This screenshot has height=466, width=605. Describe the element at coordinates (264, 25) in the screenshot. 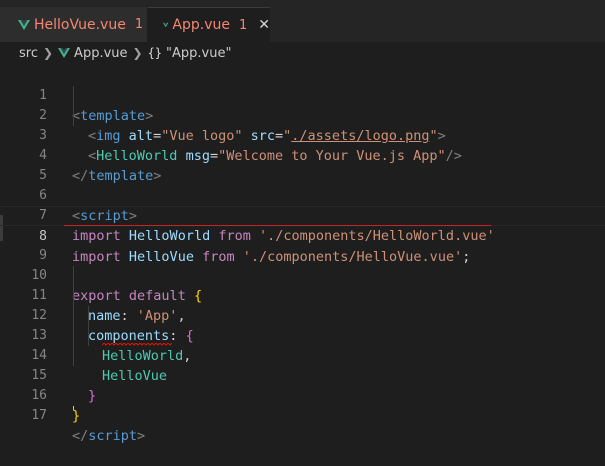

I see `close-icon: ✕` at that location.